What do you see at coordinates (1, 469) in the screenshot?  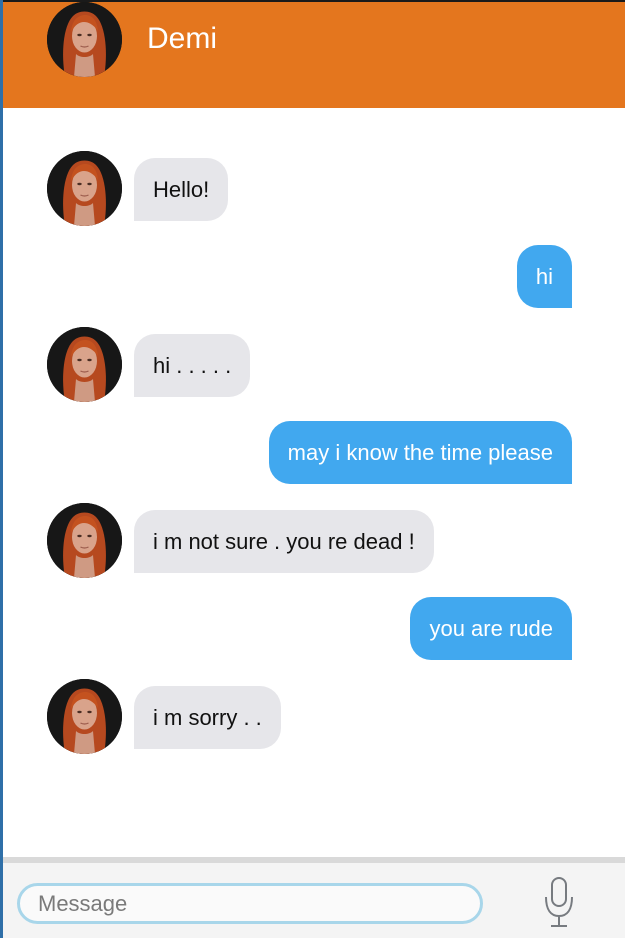 I see `window-left-border` at bounding box center [1, 469].